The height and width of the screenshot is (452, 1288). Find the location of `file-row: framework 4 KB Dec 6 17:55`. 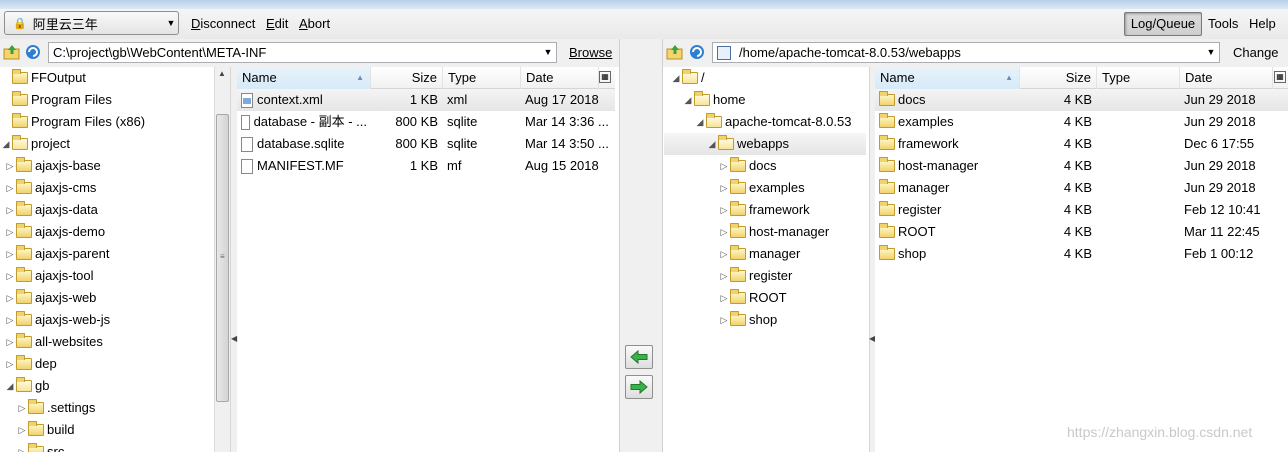

file-row: framework 4 KB Dec 6 17:55 is located at coordinates (1081, 144).